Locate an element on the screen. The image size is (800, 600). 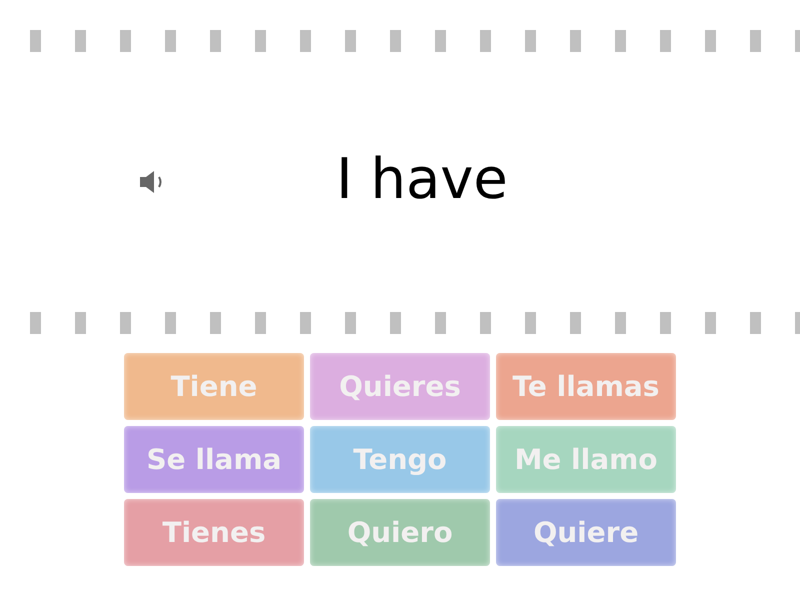
answer-tile: Se llama is located at coordinates (214, 459).